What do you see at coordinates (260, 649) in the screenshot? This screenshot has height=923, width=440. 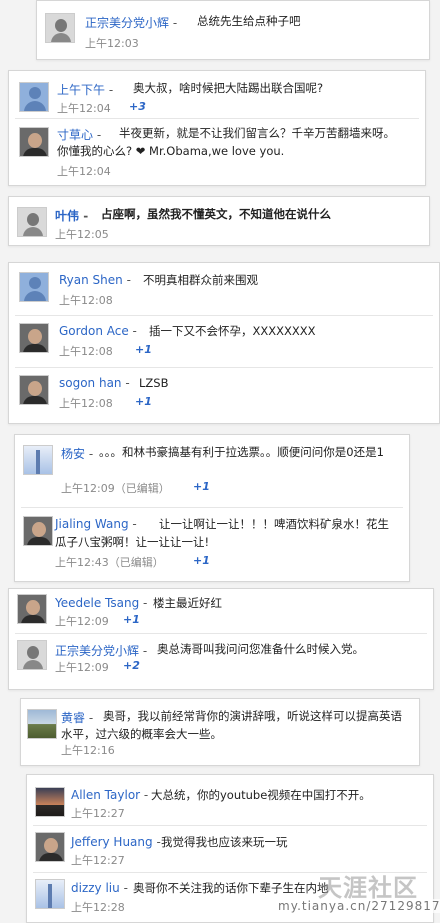 I see `comment-text: 奥总涛哥叫我问问您准备什么时候入党。` at bounding box center [260, 649].